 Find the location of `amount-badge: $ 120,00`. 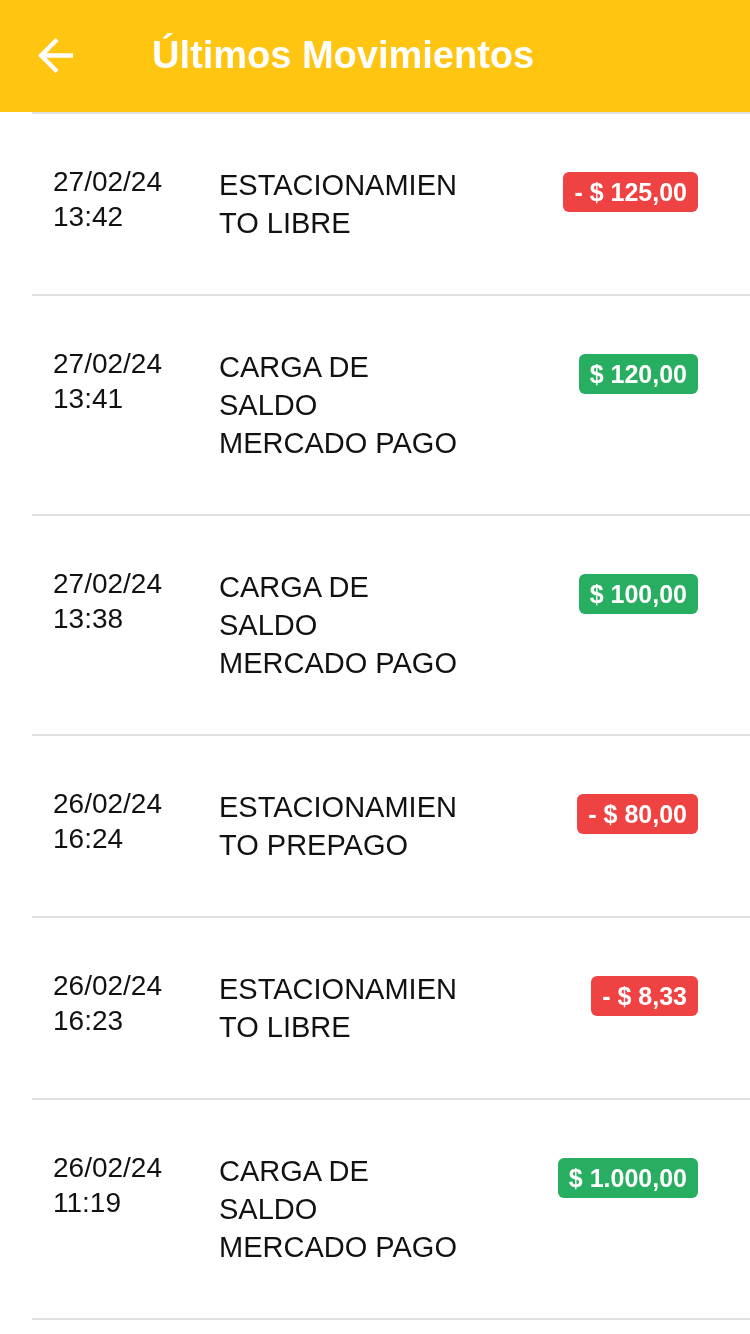

amount-badge: $ 120,00 is located at coordinates (638, 374).